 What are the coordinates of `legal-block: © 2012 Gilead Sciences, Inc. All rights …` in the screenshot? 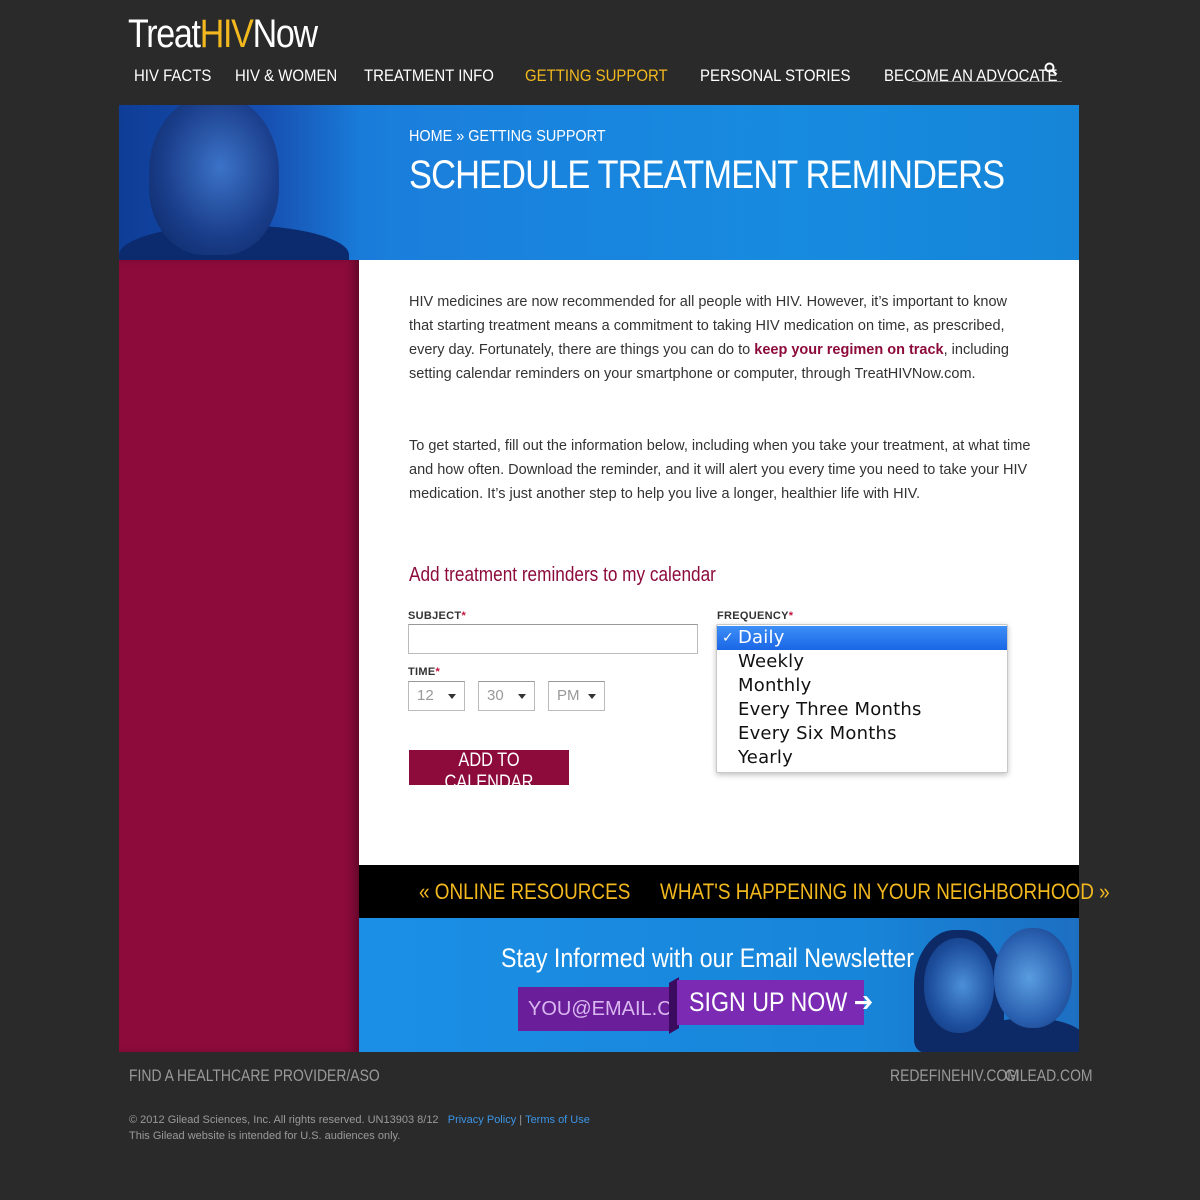 It's located at (359, 1128).